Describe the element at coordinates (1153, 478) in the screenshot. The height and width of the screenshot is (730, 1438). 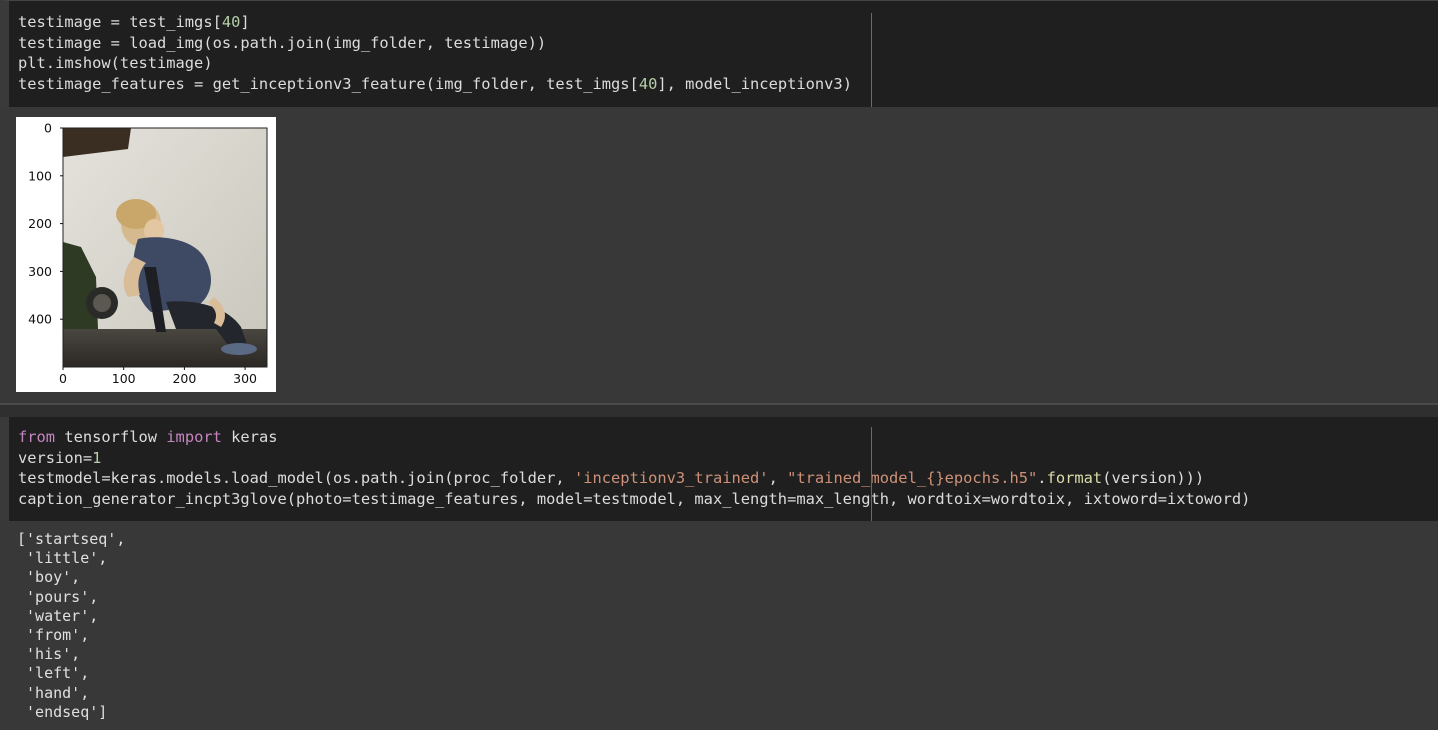
I see `code-text: (version)))` at that location.